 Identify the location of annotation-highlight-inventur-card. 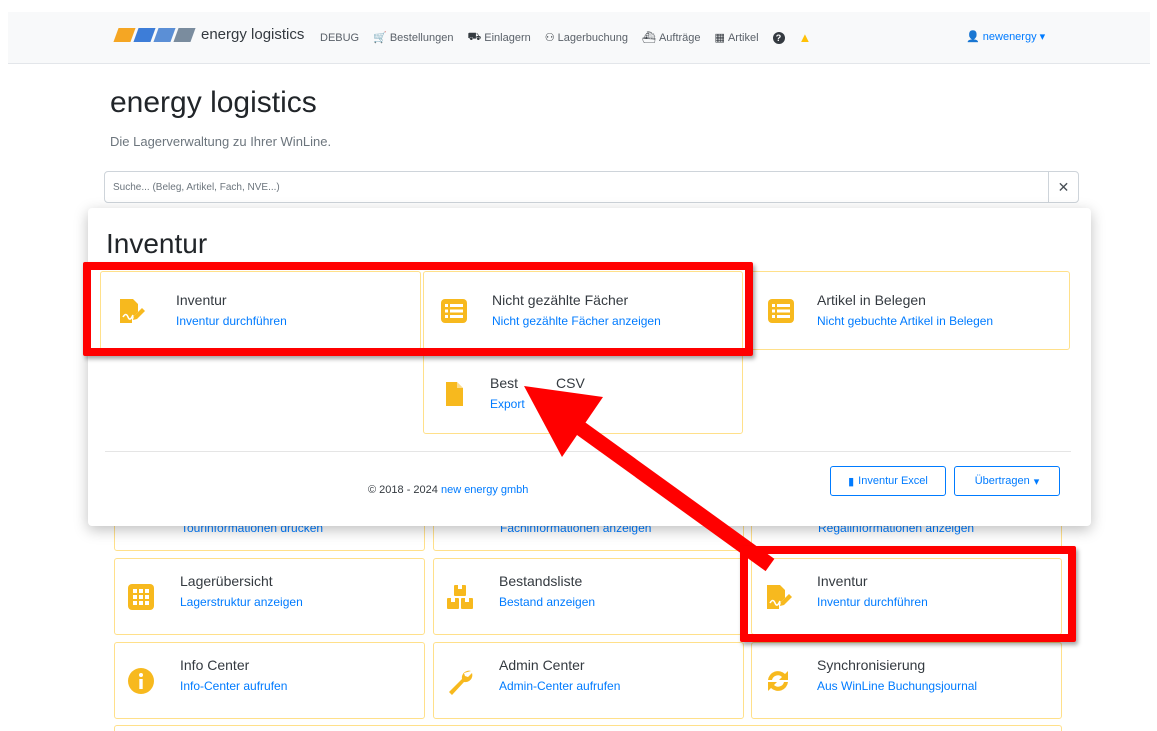
(908, 594).